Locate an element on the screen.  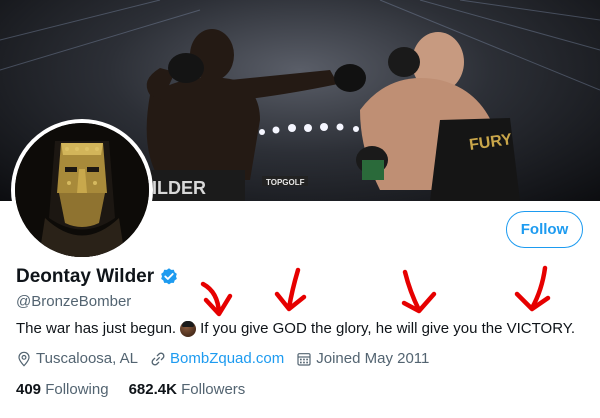
profile-avatar is located at coordinates (82, 190).